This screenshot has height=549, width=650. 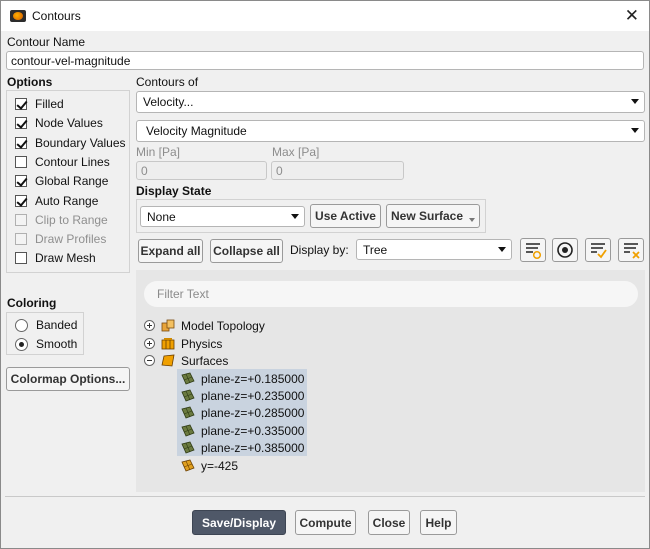 I want to click on tree-item-surface: plane-z=+0.185000, so click(x=242, y=378).